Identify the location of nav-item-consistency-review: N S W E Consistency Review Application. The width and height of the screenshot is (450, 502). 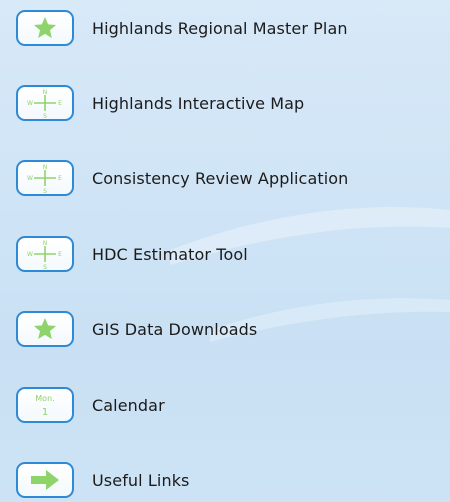
(182, 178).